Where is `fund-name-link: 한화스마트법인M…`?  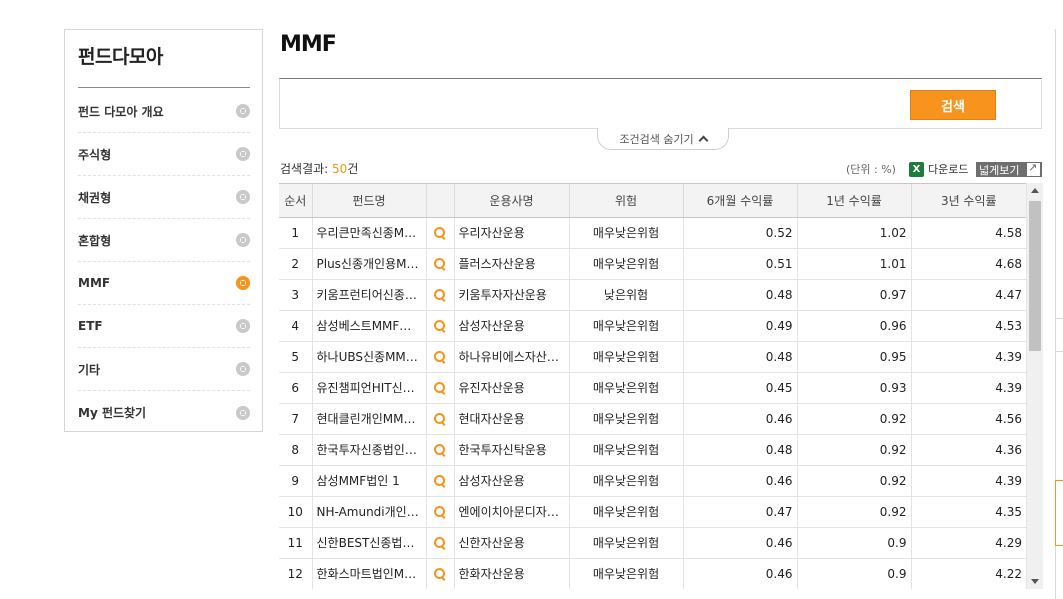 fund-name-link: 한화스마트법인M… is located at coordinates (369, 573).